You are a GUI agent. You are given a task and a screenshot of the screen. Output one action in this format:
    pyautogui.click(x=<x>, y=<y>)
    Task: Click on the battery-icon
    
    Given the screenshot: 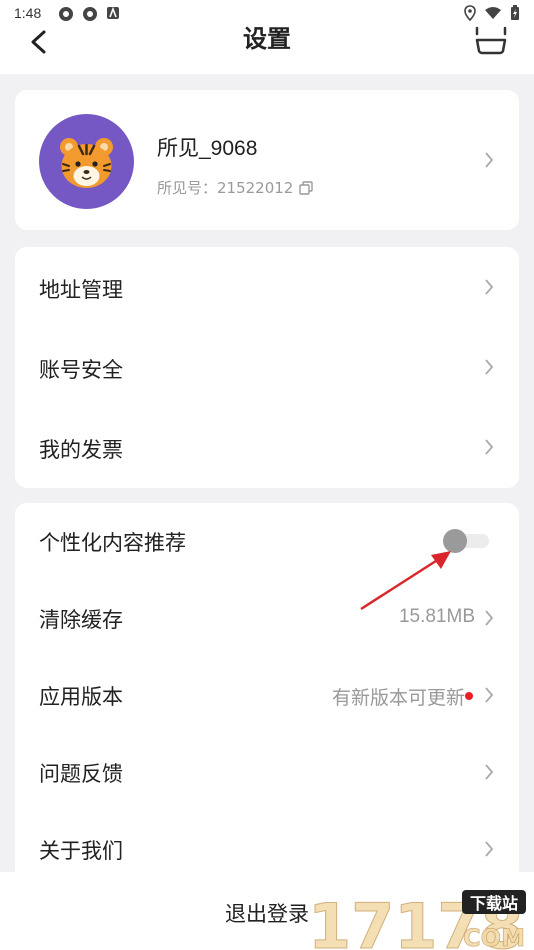 What is the action you would take?
    pyautogui.click(x=515, y=12)
    